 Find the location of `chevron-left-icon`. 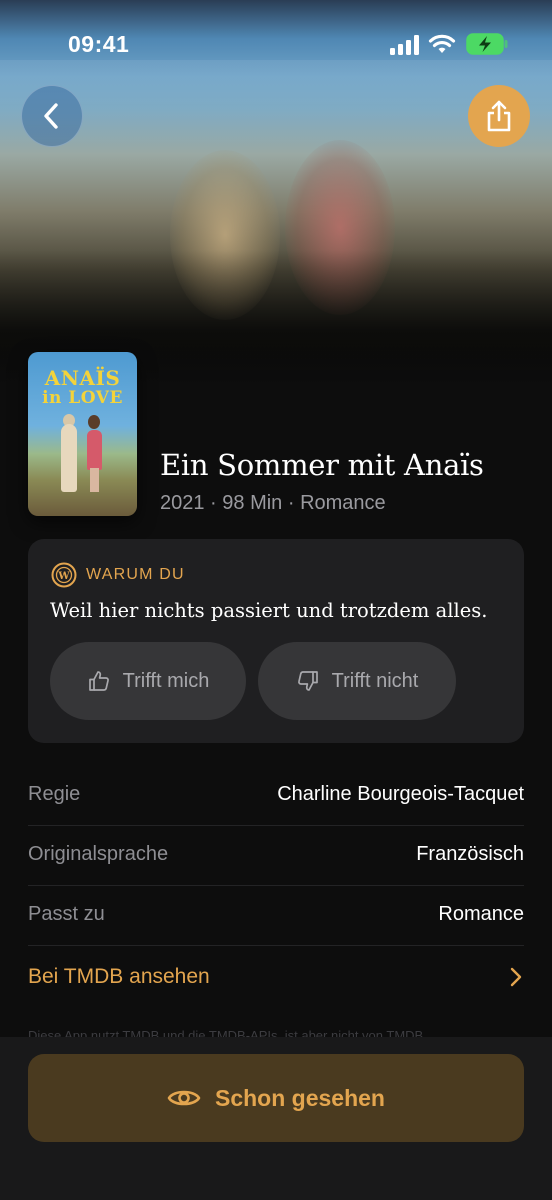

chevron-left-icon is located at coordinates (51, 116).